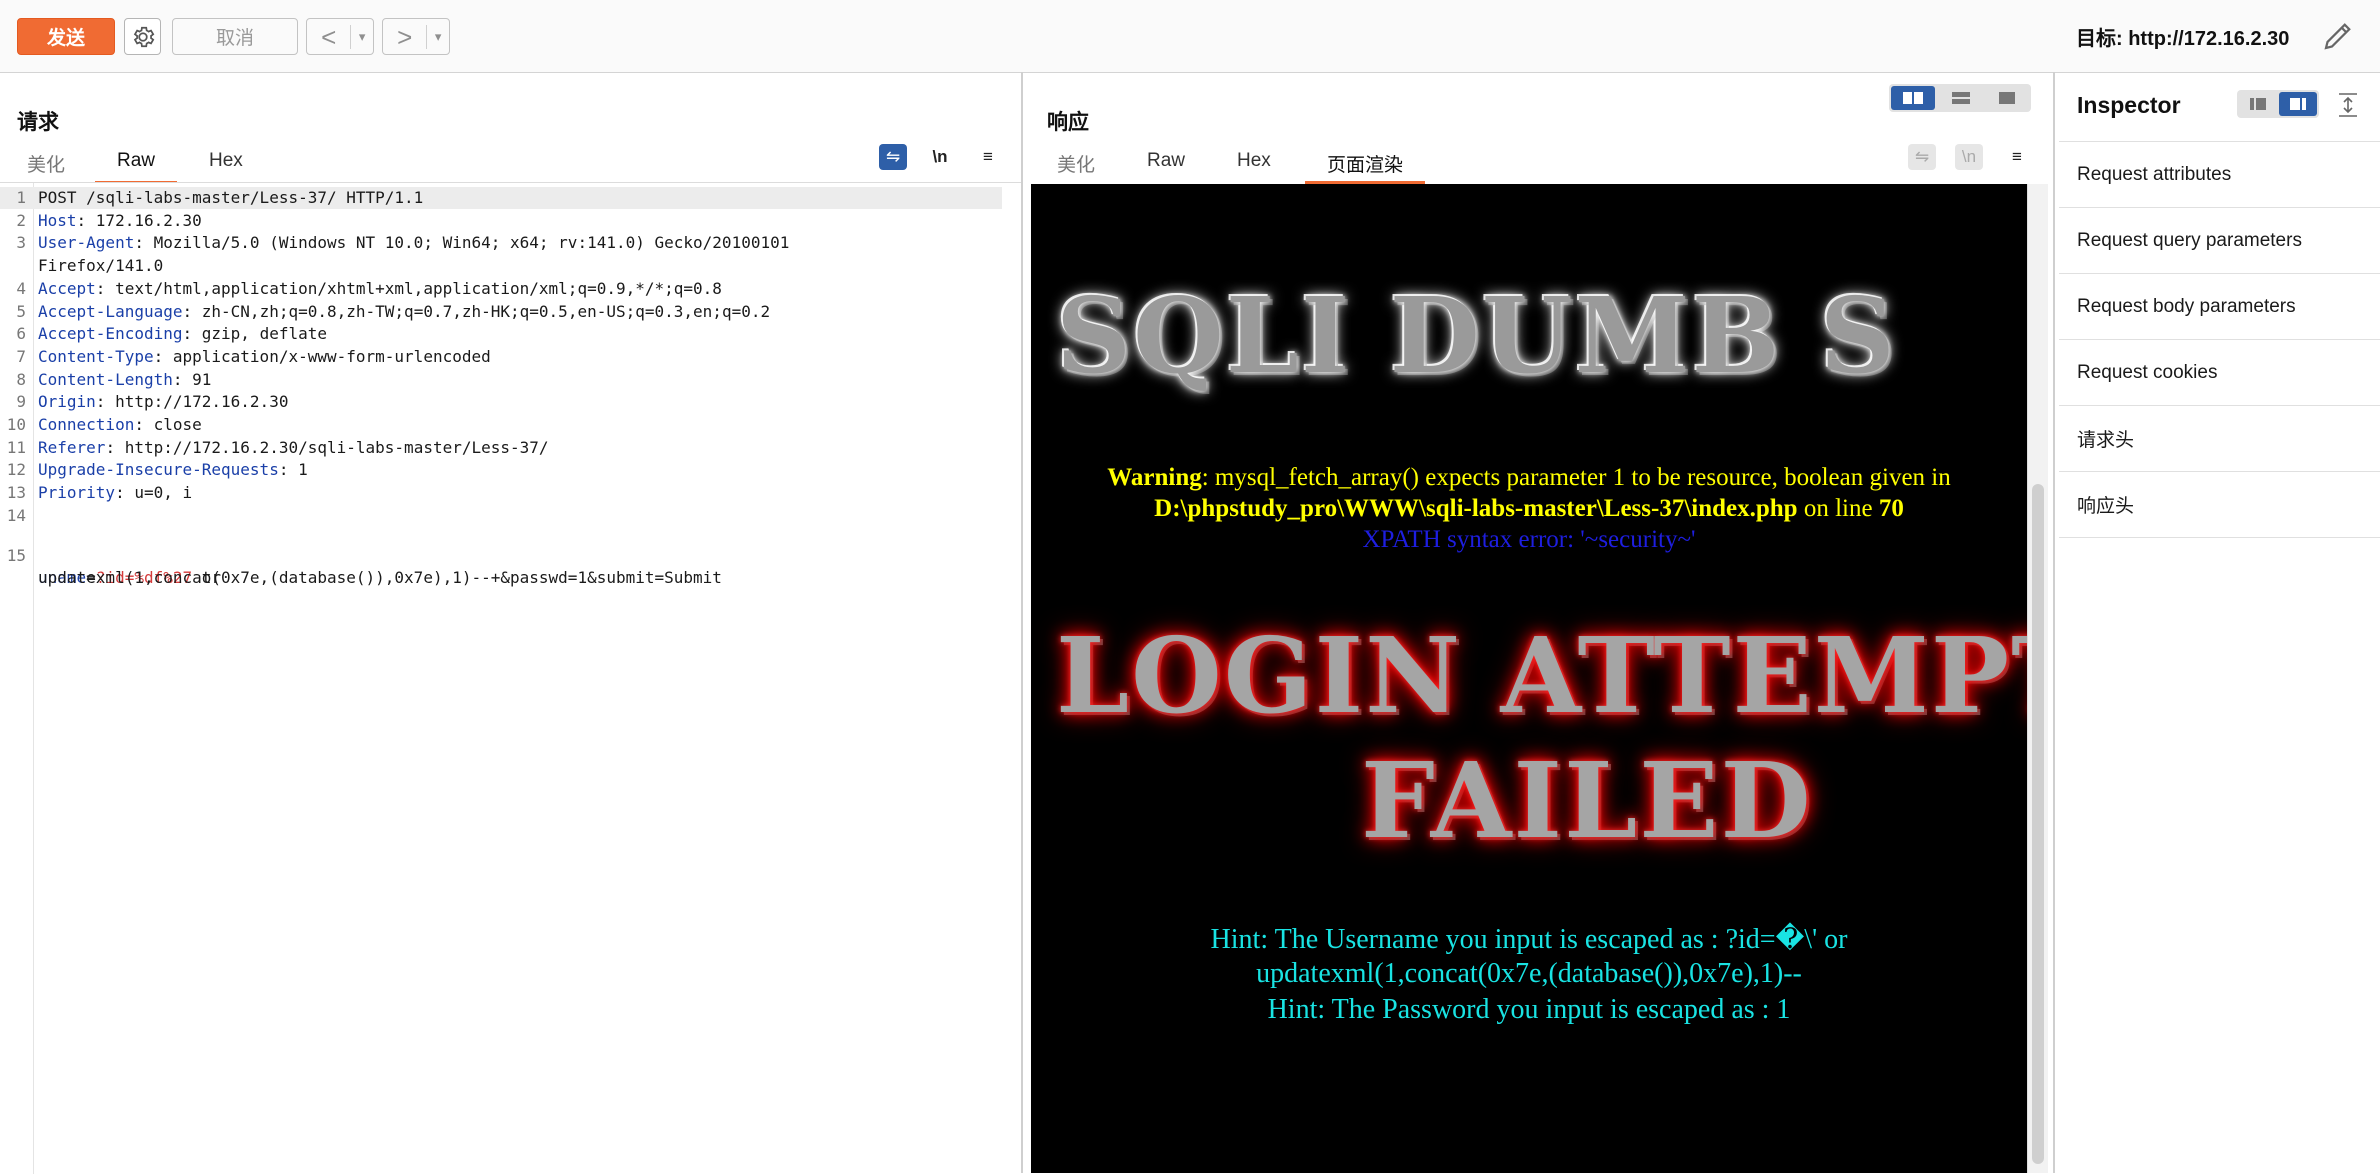  Describe the element at coordinates (1969, 157) in the screenshot. I see `response-newline-button: \n` at that location.